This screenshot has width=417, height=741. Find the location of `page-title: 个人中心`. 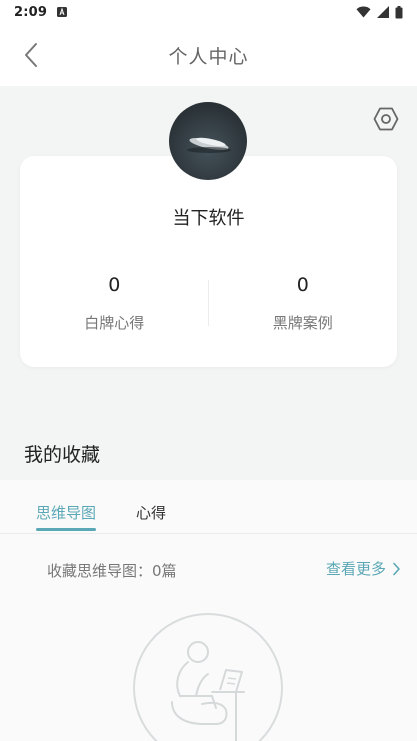

page-title: 个人中心 is located at coordinates (208, 56).